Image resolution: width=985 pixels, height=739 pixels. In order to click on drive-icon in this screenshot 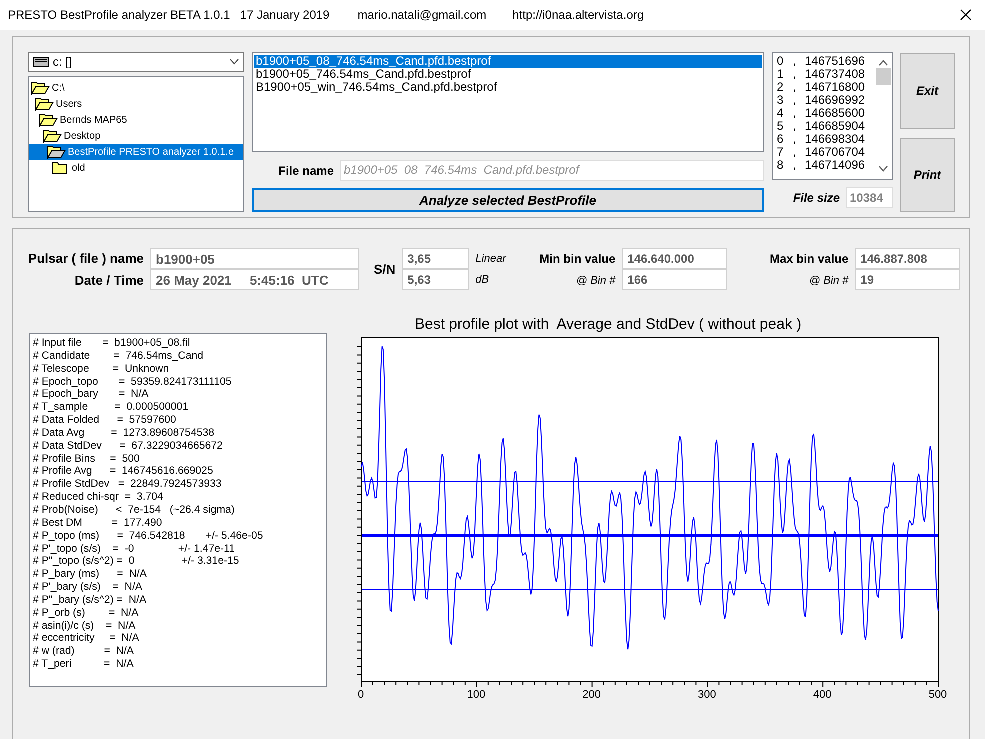, I will do `click(41, 62)`.